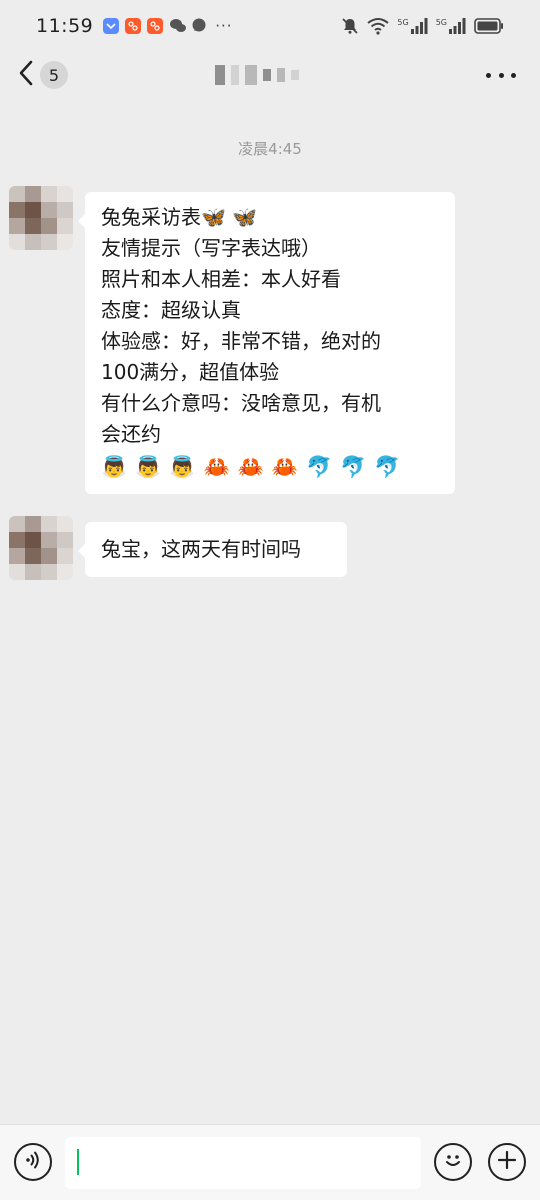  Describe the element at coordinates (178, 26) in the screenshot. I see `wechat-icon` at that location.